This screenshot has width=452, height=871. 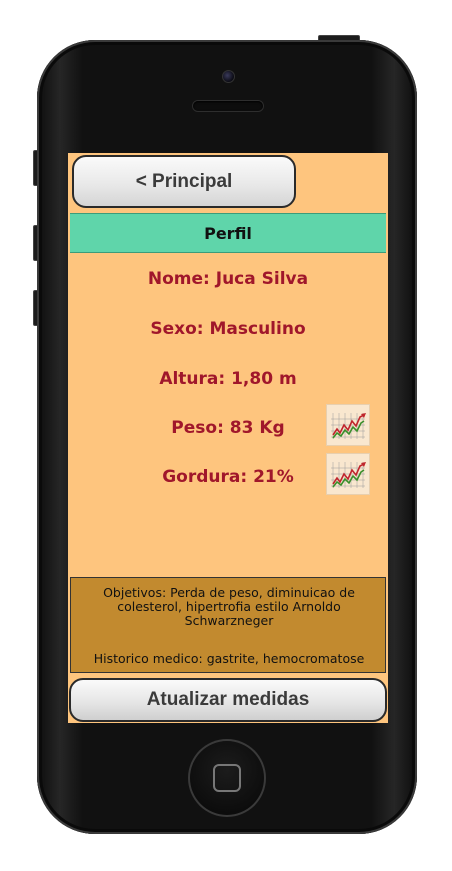 What do you see at coordinates (228, 106) in the screenshot?
I see `earpiece-speaker` at bounding box center [228, 106].